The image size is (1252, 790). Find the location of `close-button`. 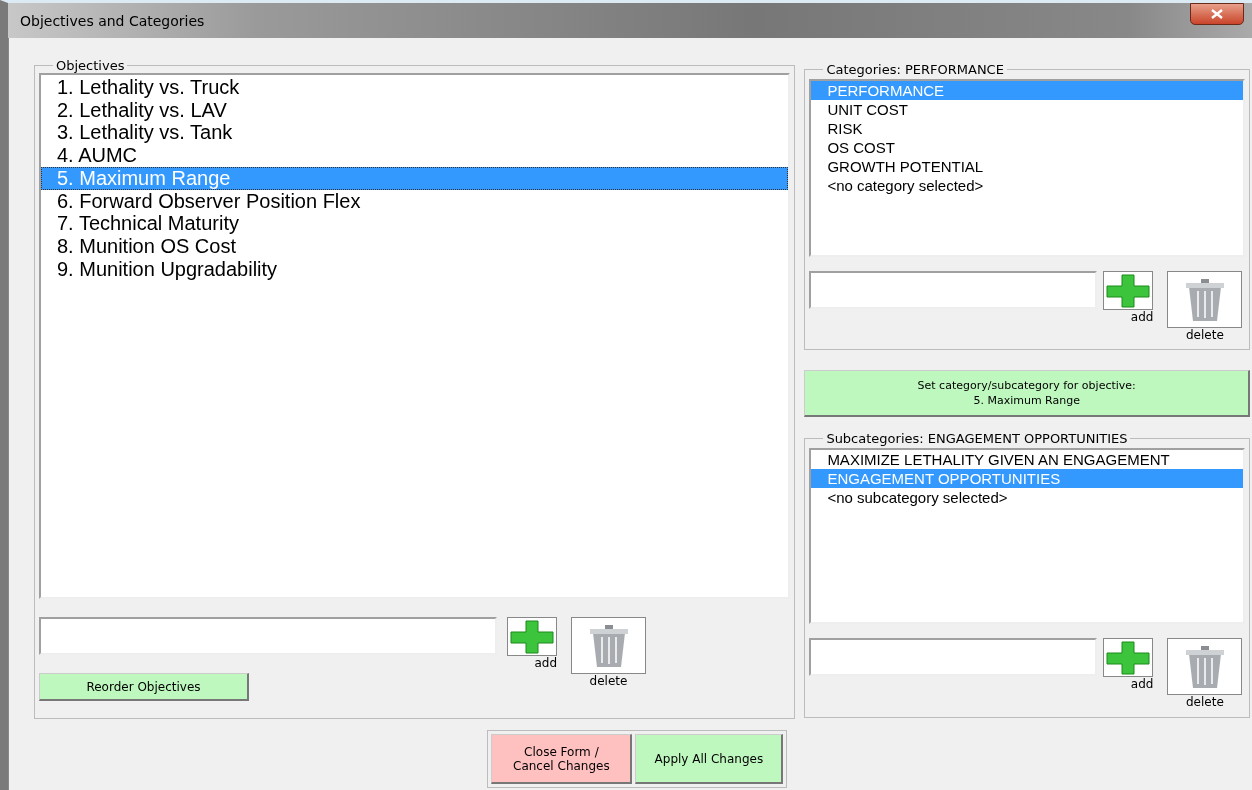

close-button is located at coordinates (1217, 13).